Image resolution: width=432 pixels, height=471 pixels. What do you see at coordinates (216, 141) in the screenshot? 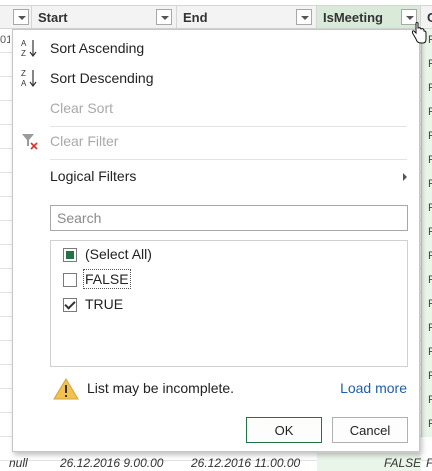
I see `clear-filter-item: Clear Filter` at bounding box center [216, 141].